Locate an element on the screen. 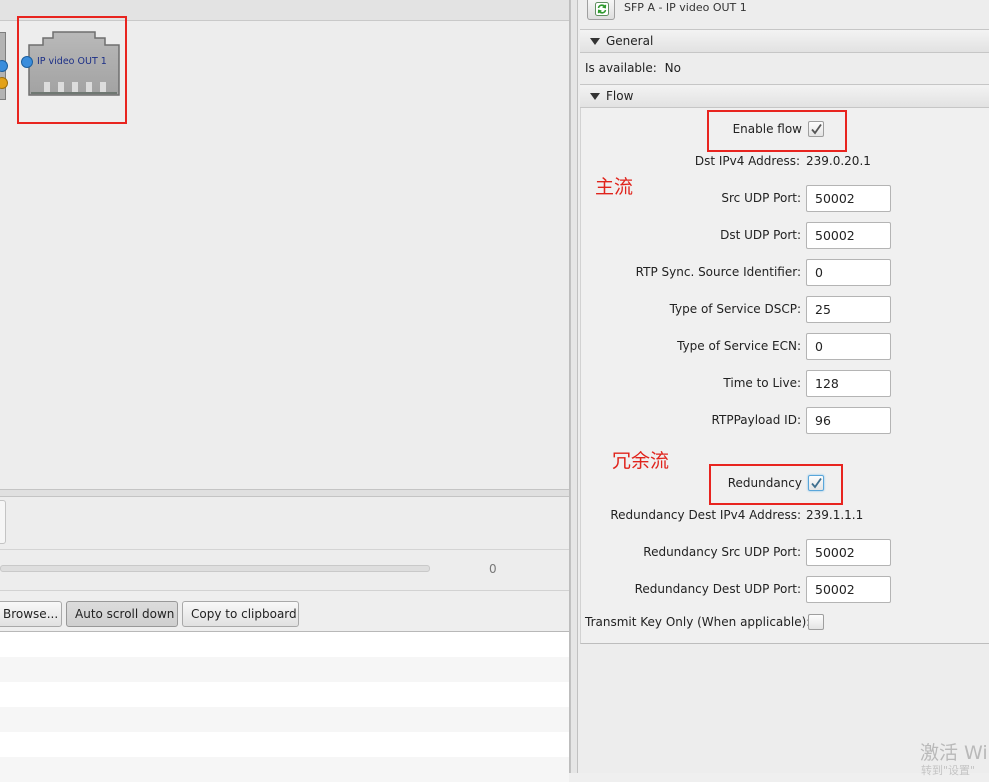 This screenshot has height=782, width=989. is-available-row: Is available: No is located at coordinates (633, 68).